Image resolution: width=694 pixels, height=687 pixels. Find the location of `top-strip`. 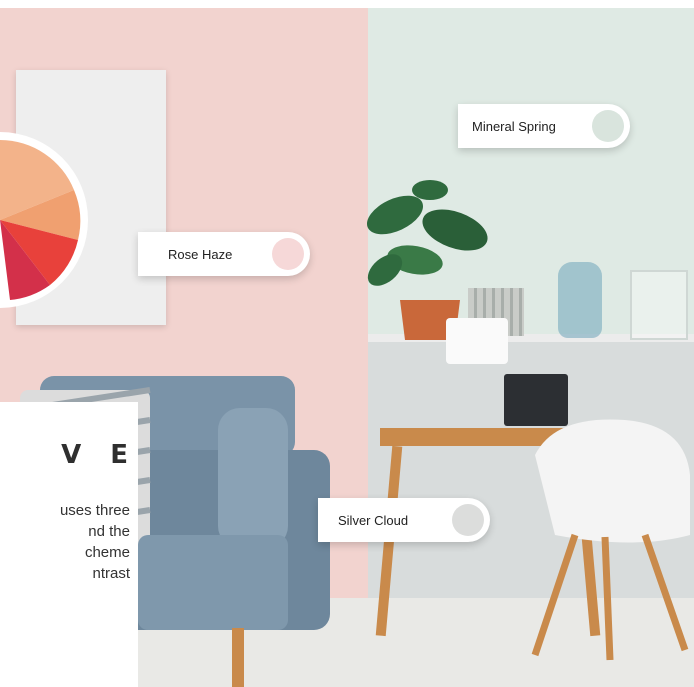

top-strip is located at coordinates (347, 4).